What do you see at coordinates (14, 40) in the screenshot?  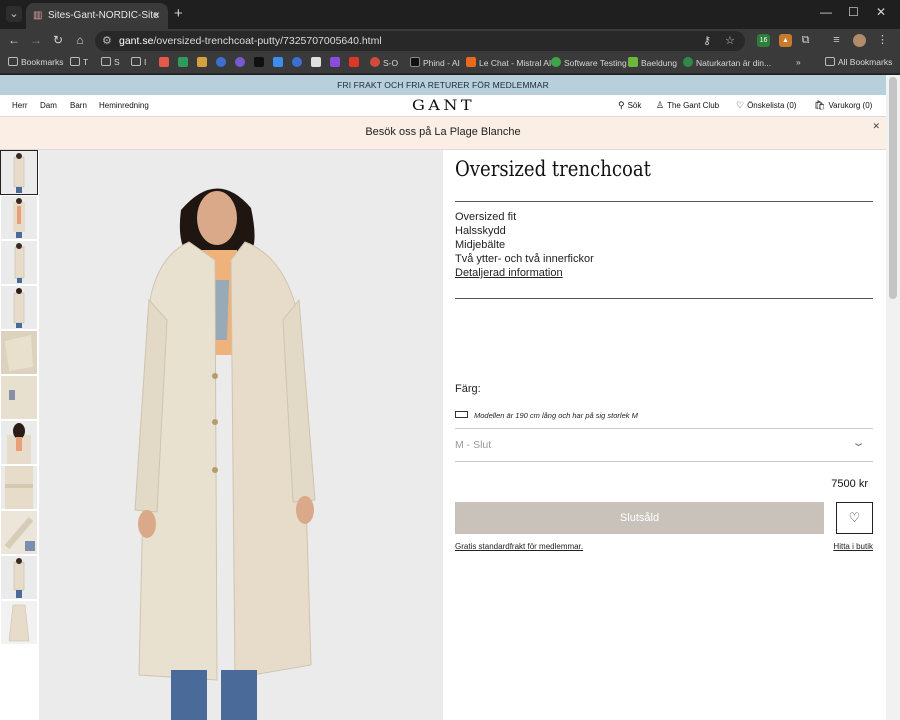 I see `back-button: ←` at bounding box center [14, 40].